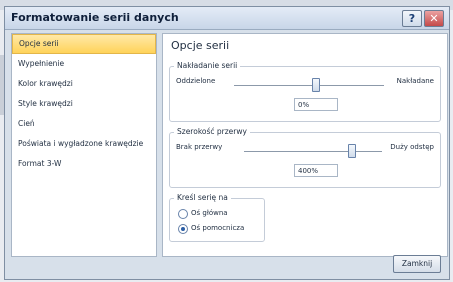 This screenshot has height=282, width=453. I want to click on dialog-title: Formatowanie serii danych, so click(95, 17).